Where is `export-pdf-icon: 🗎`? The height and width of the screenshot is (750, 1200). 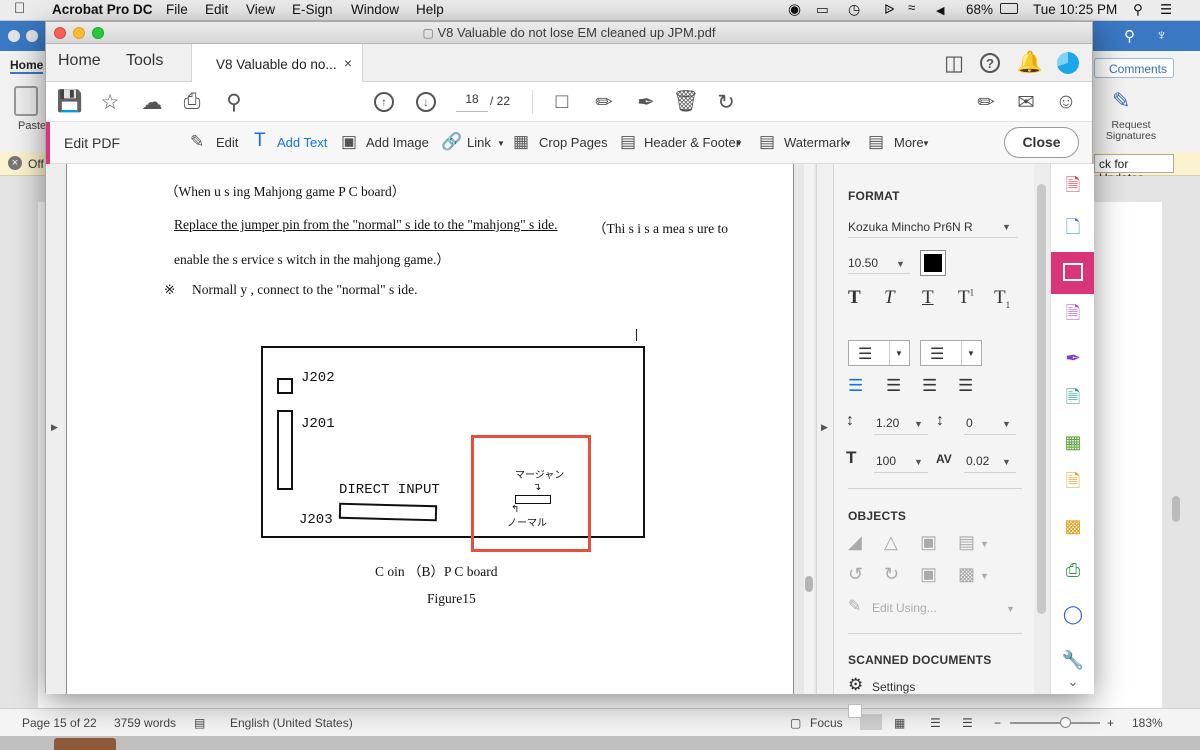
export-pdf-icon: 🗎 is located at coordinates (1073, 315).